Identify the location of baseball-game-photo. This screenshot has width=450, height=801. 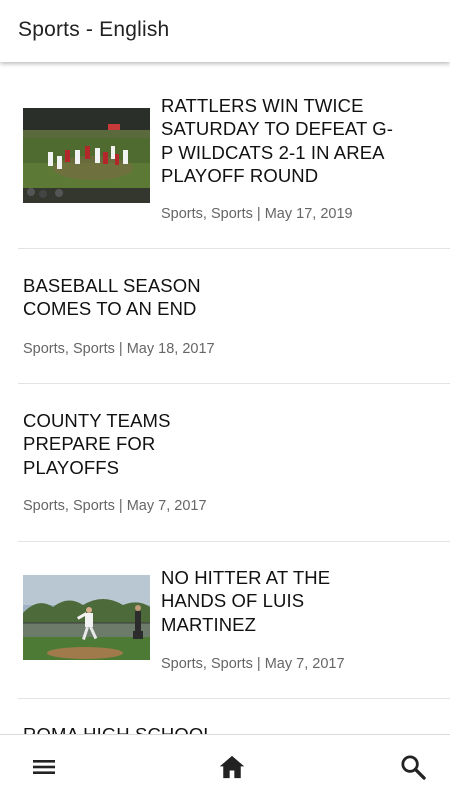
(86, 155).